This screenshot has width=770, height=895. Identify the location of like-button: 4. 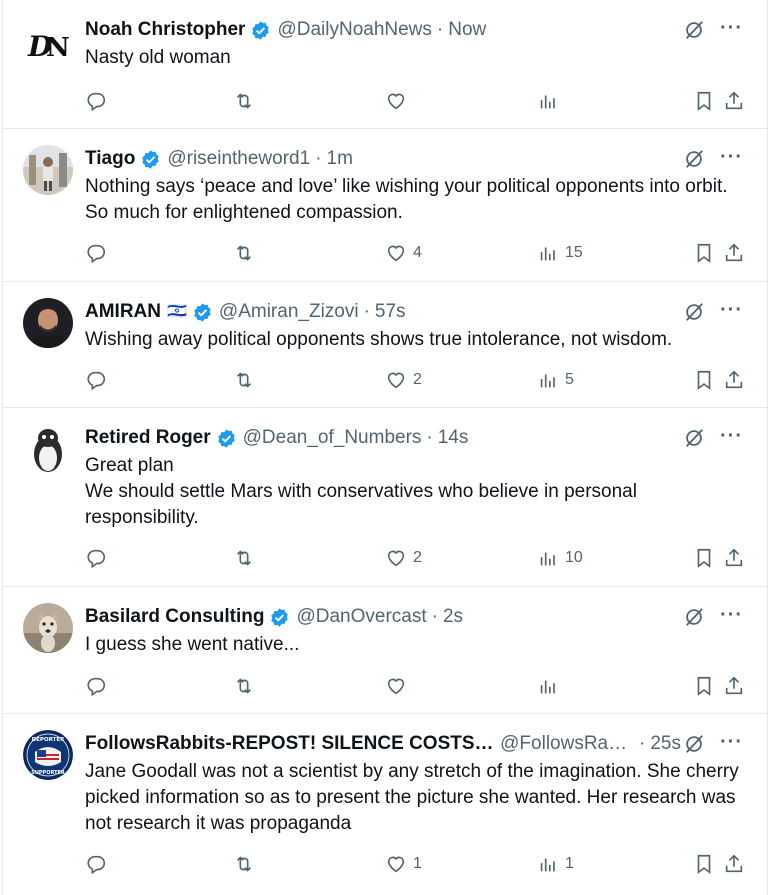
(403, 253).